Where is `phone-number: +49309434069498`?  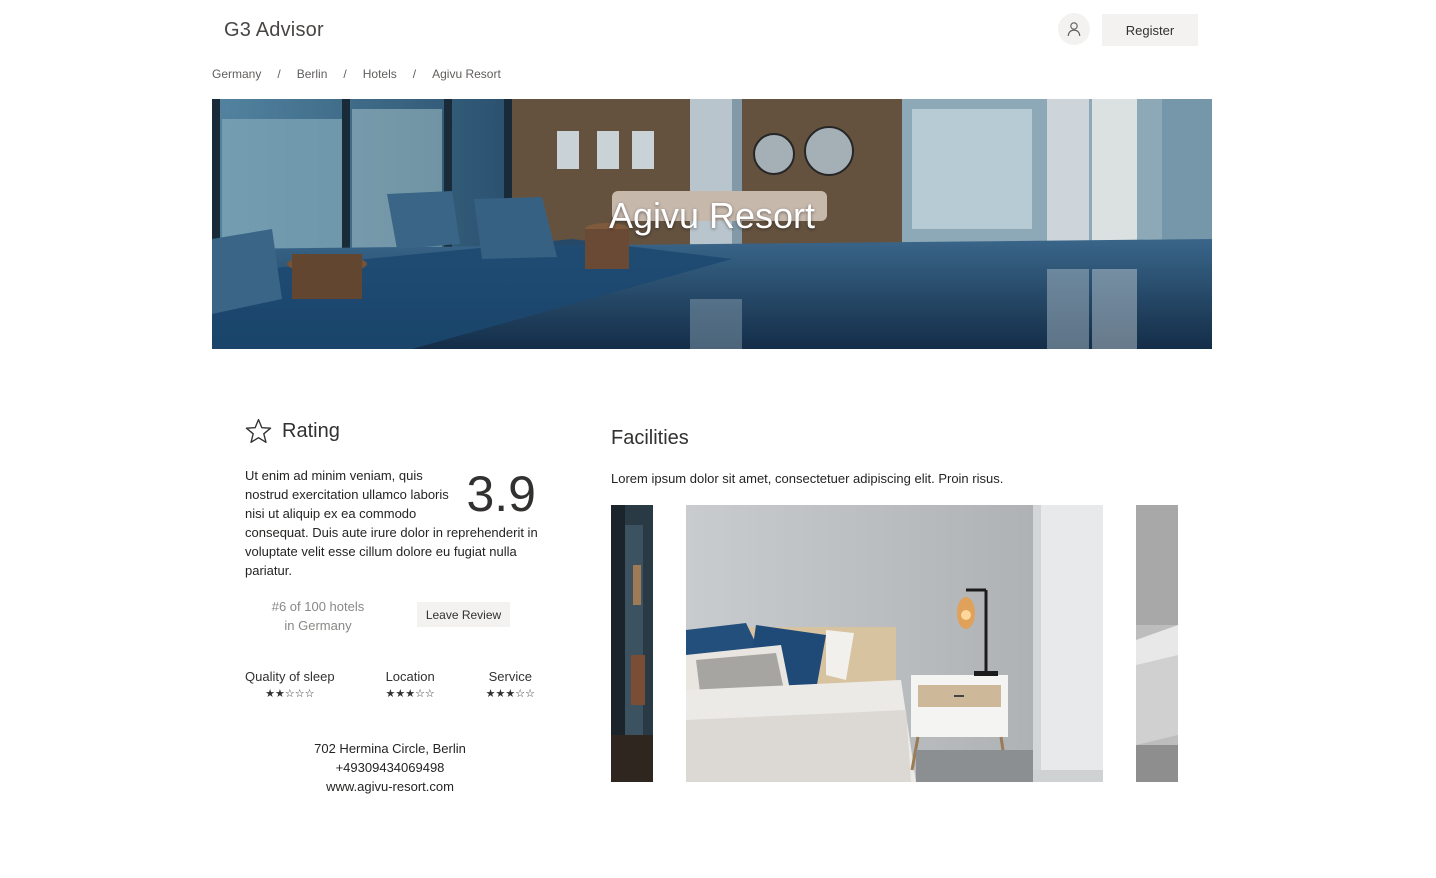
phone-number: +49309434069498 is located at coordinates (390, 767).